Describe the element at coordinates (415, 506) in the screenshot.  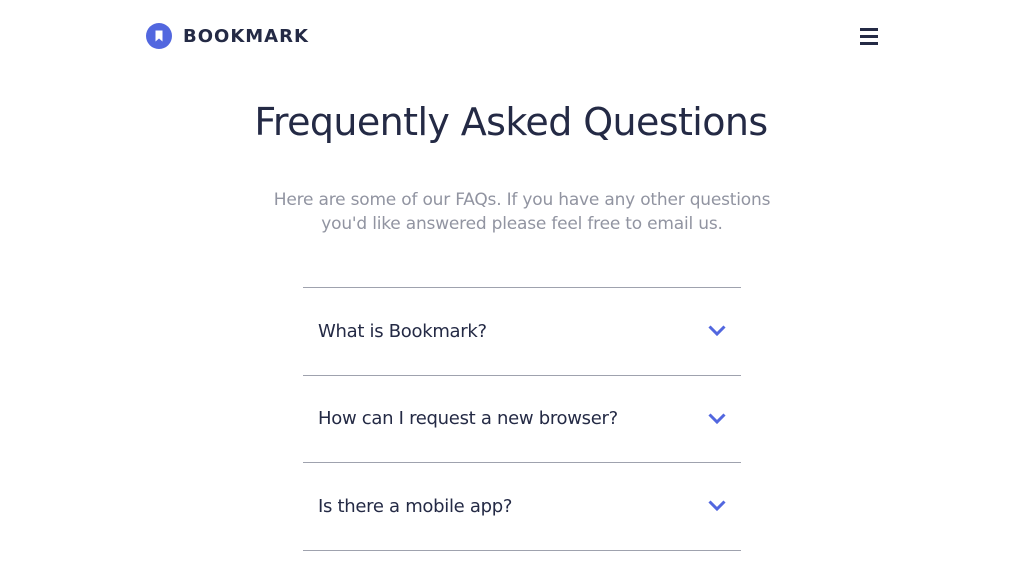
I see `faq-question: Is there a mobile app?` at that location.